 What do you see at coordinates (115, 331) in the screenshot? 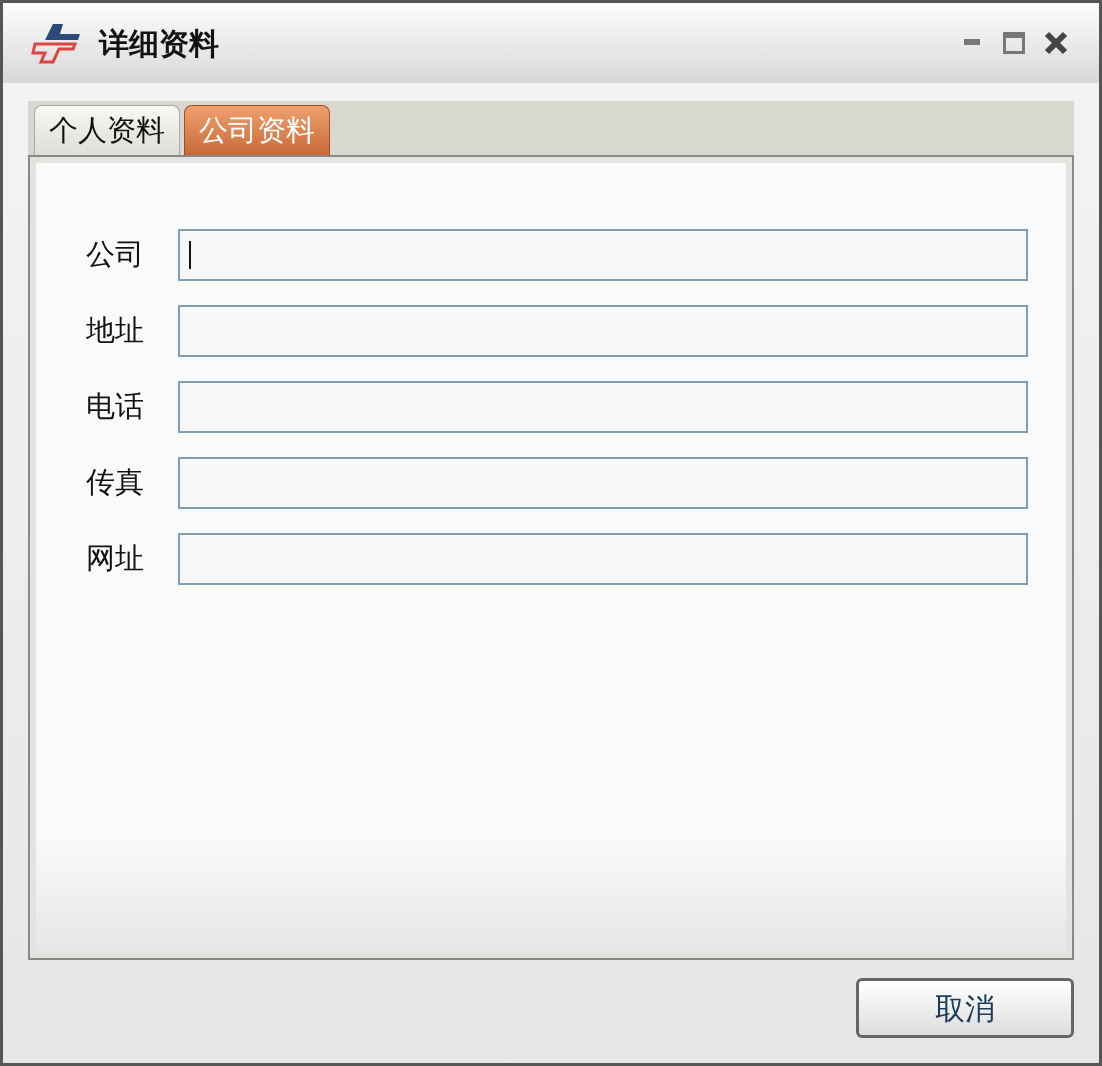
I see `field-label: 地址` at bounding box center [115, 331].